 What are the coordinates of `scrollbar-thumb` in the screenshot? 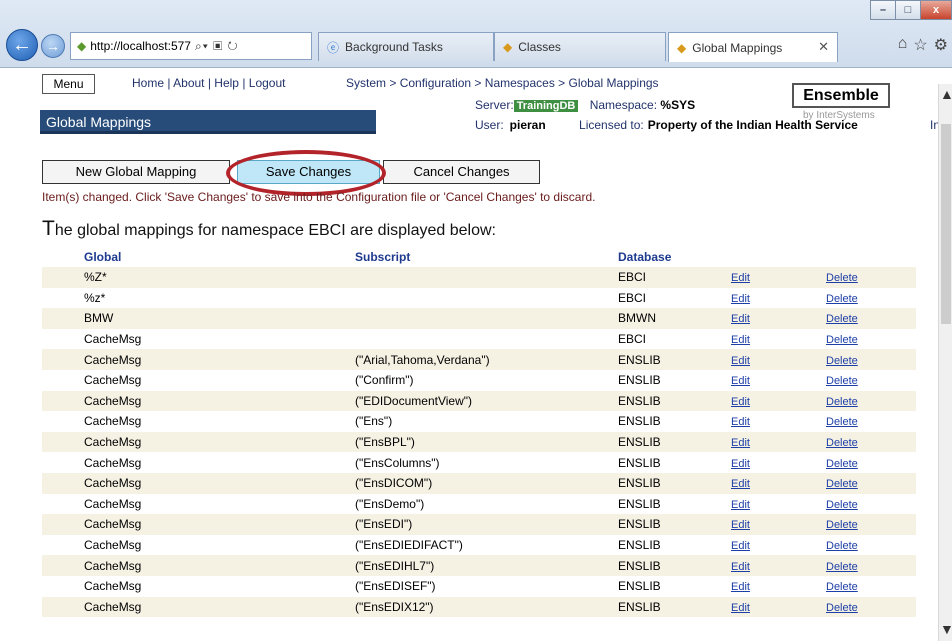 It's located at (946, 224).